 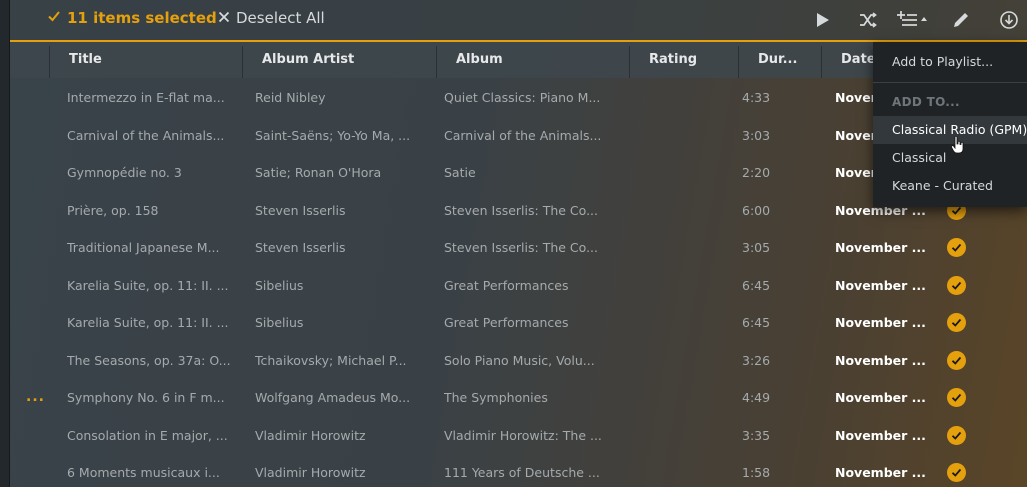 What do you see at coordinates (683, 60) in the screenshot?
I see `column-header-rating: Rating` at bounding box center [683, 60].